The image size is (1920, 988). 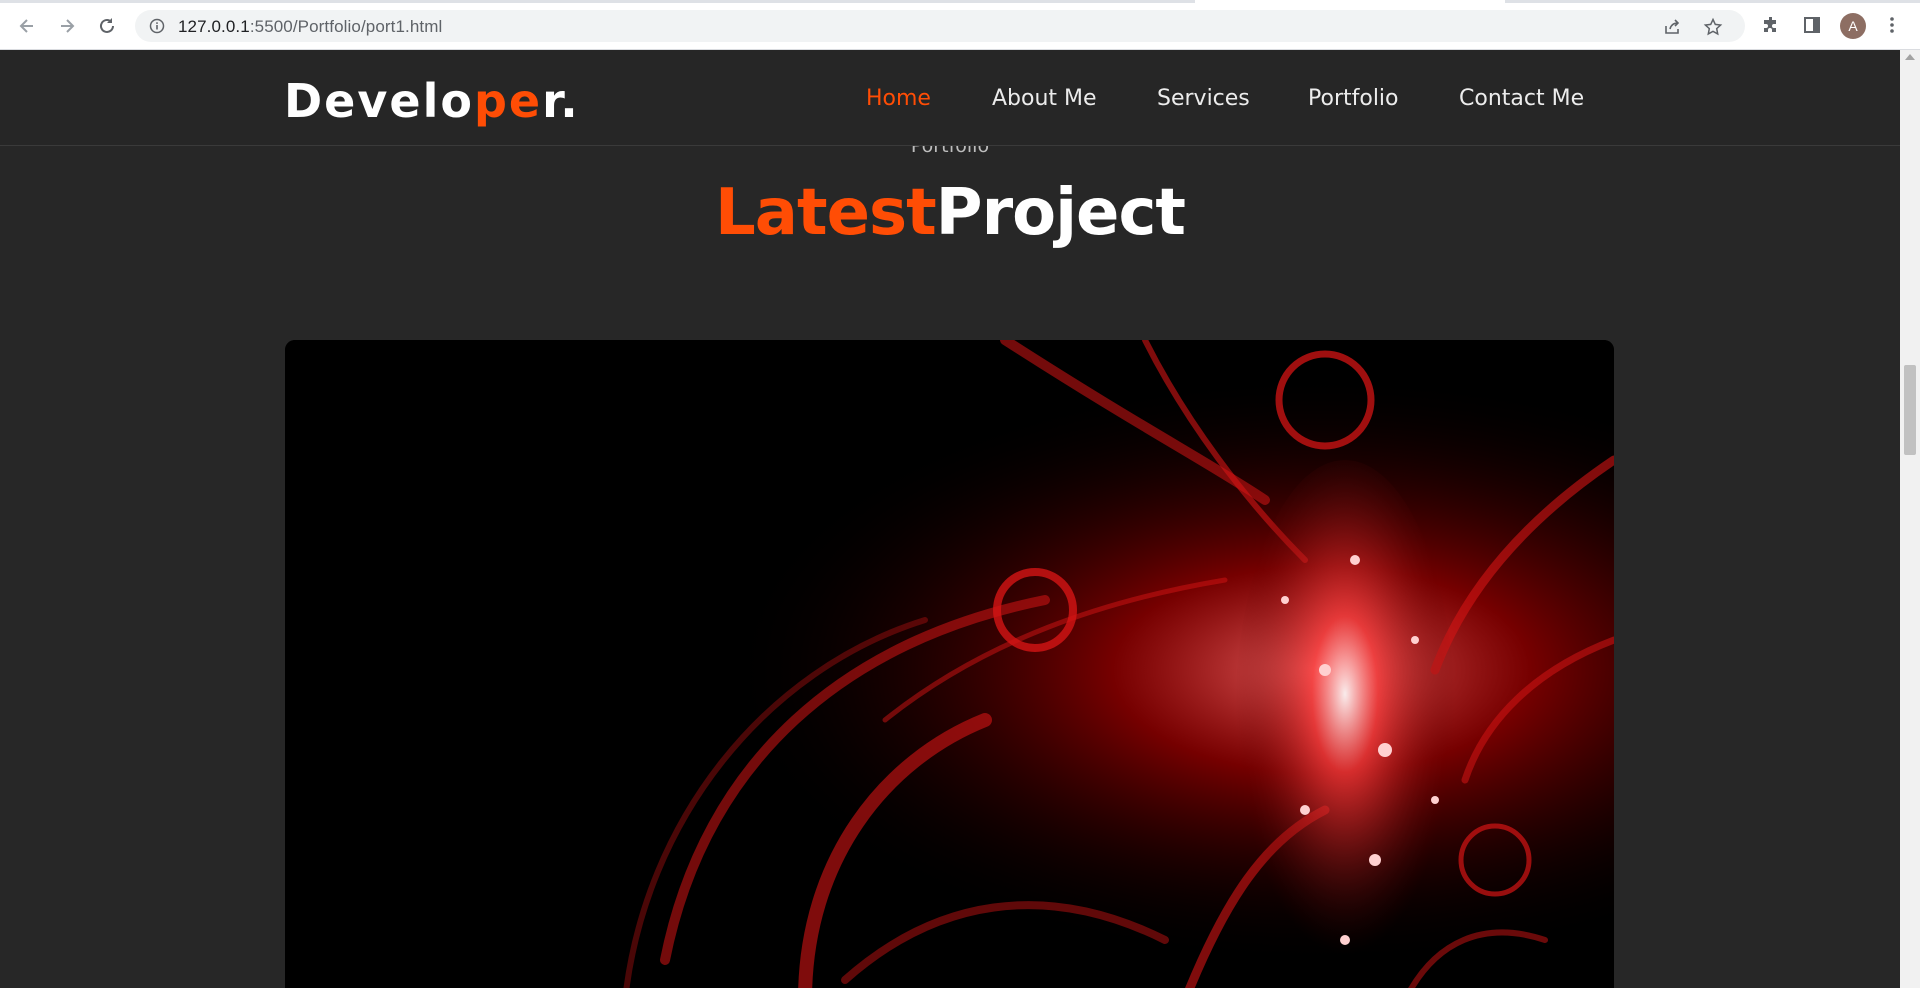 What do you see at coordinates (826, 213) in the screenshot?
I see `section-title-accent: Latest` at bounding box center [826, 213].